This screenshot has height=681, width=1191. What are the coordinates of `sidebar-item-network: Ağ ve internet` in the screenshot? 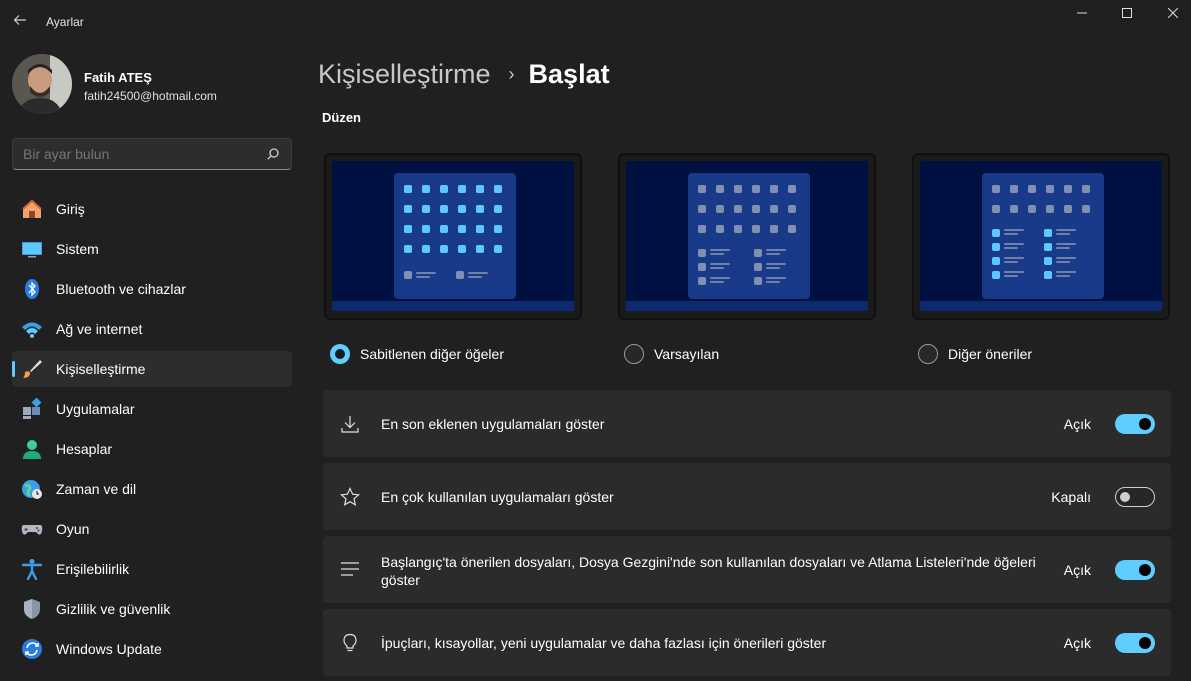 It's located at (152, 329).